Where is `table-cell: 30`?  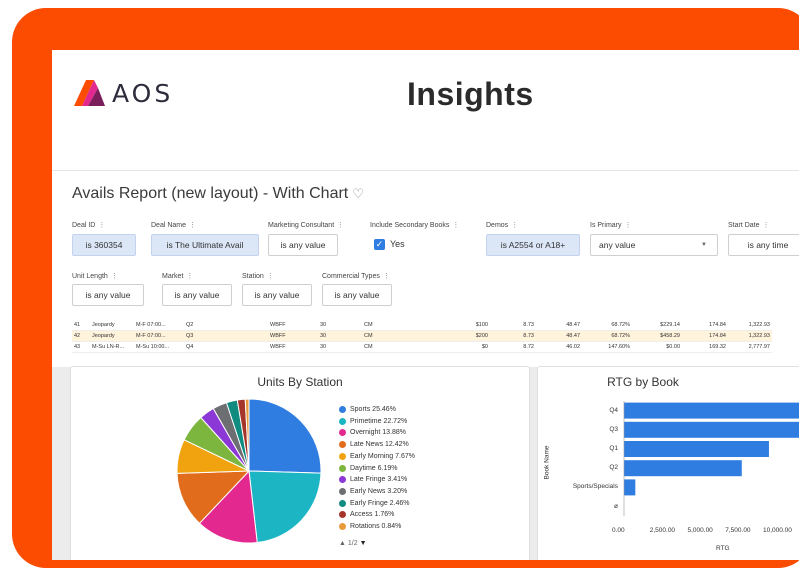
table-cell: 30 is located at coordinates (340, 347).